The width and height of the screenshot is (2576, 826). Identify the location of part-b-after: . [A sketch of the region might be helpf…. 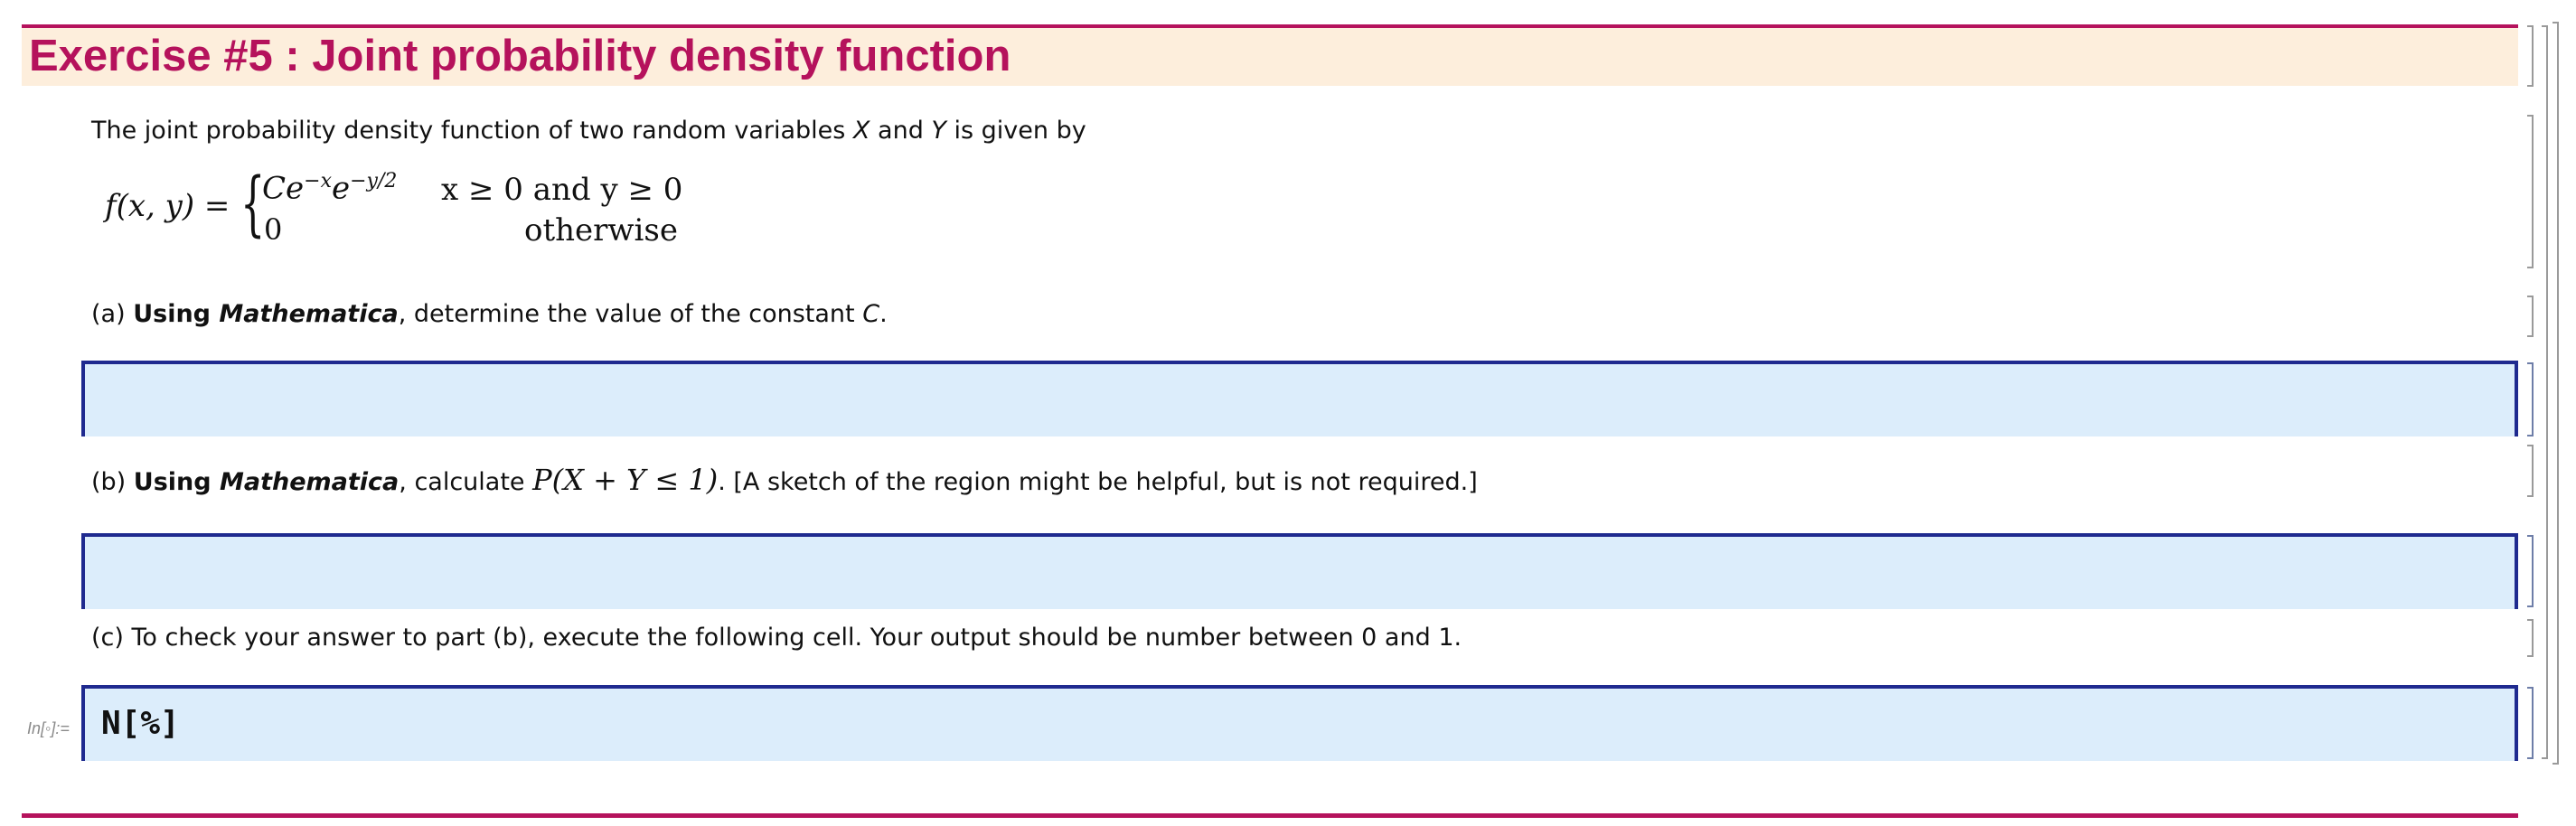
(1098, 482).